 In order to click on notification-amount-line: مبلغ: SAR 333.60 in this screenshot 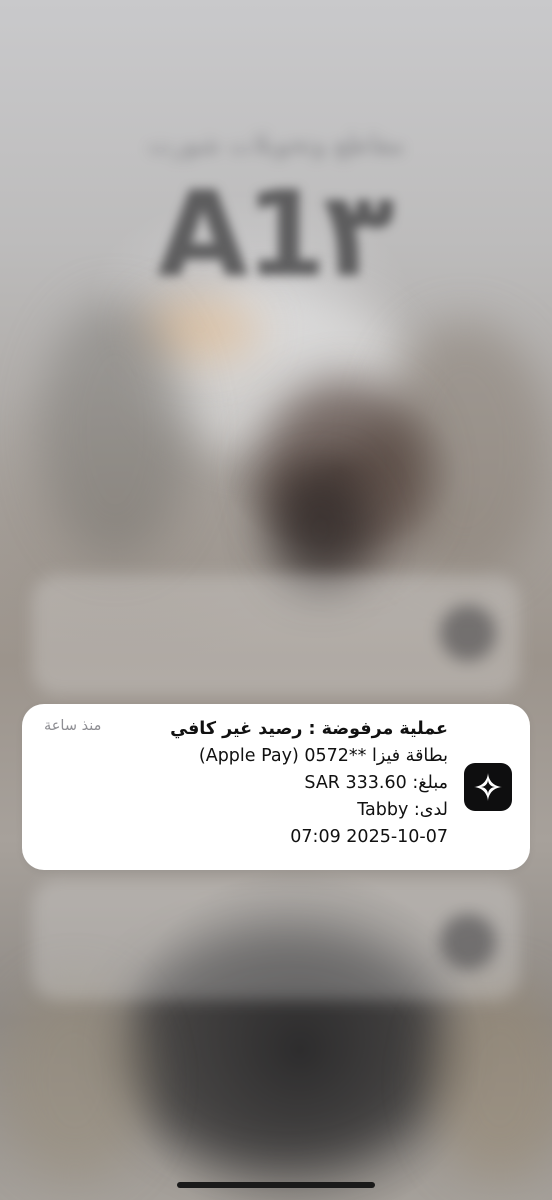, I will do `click(376, 783)`.